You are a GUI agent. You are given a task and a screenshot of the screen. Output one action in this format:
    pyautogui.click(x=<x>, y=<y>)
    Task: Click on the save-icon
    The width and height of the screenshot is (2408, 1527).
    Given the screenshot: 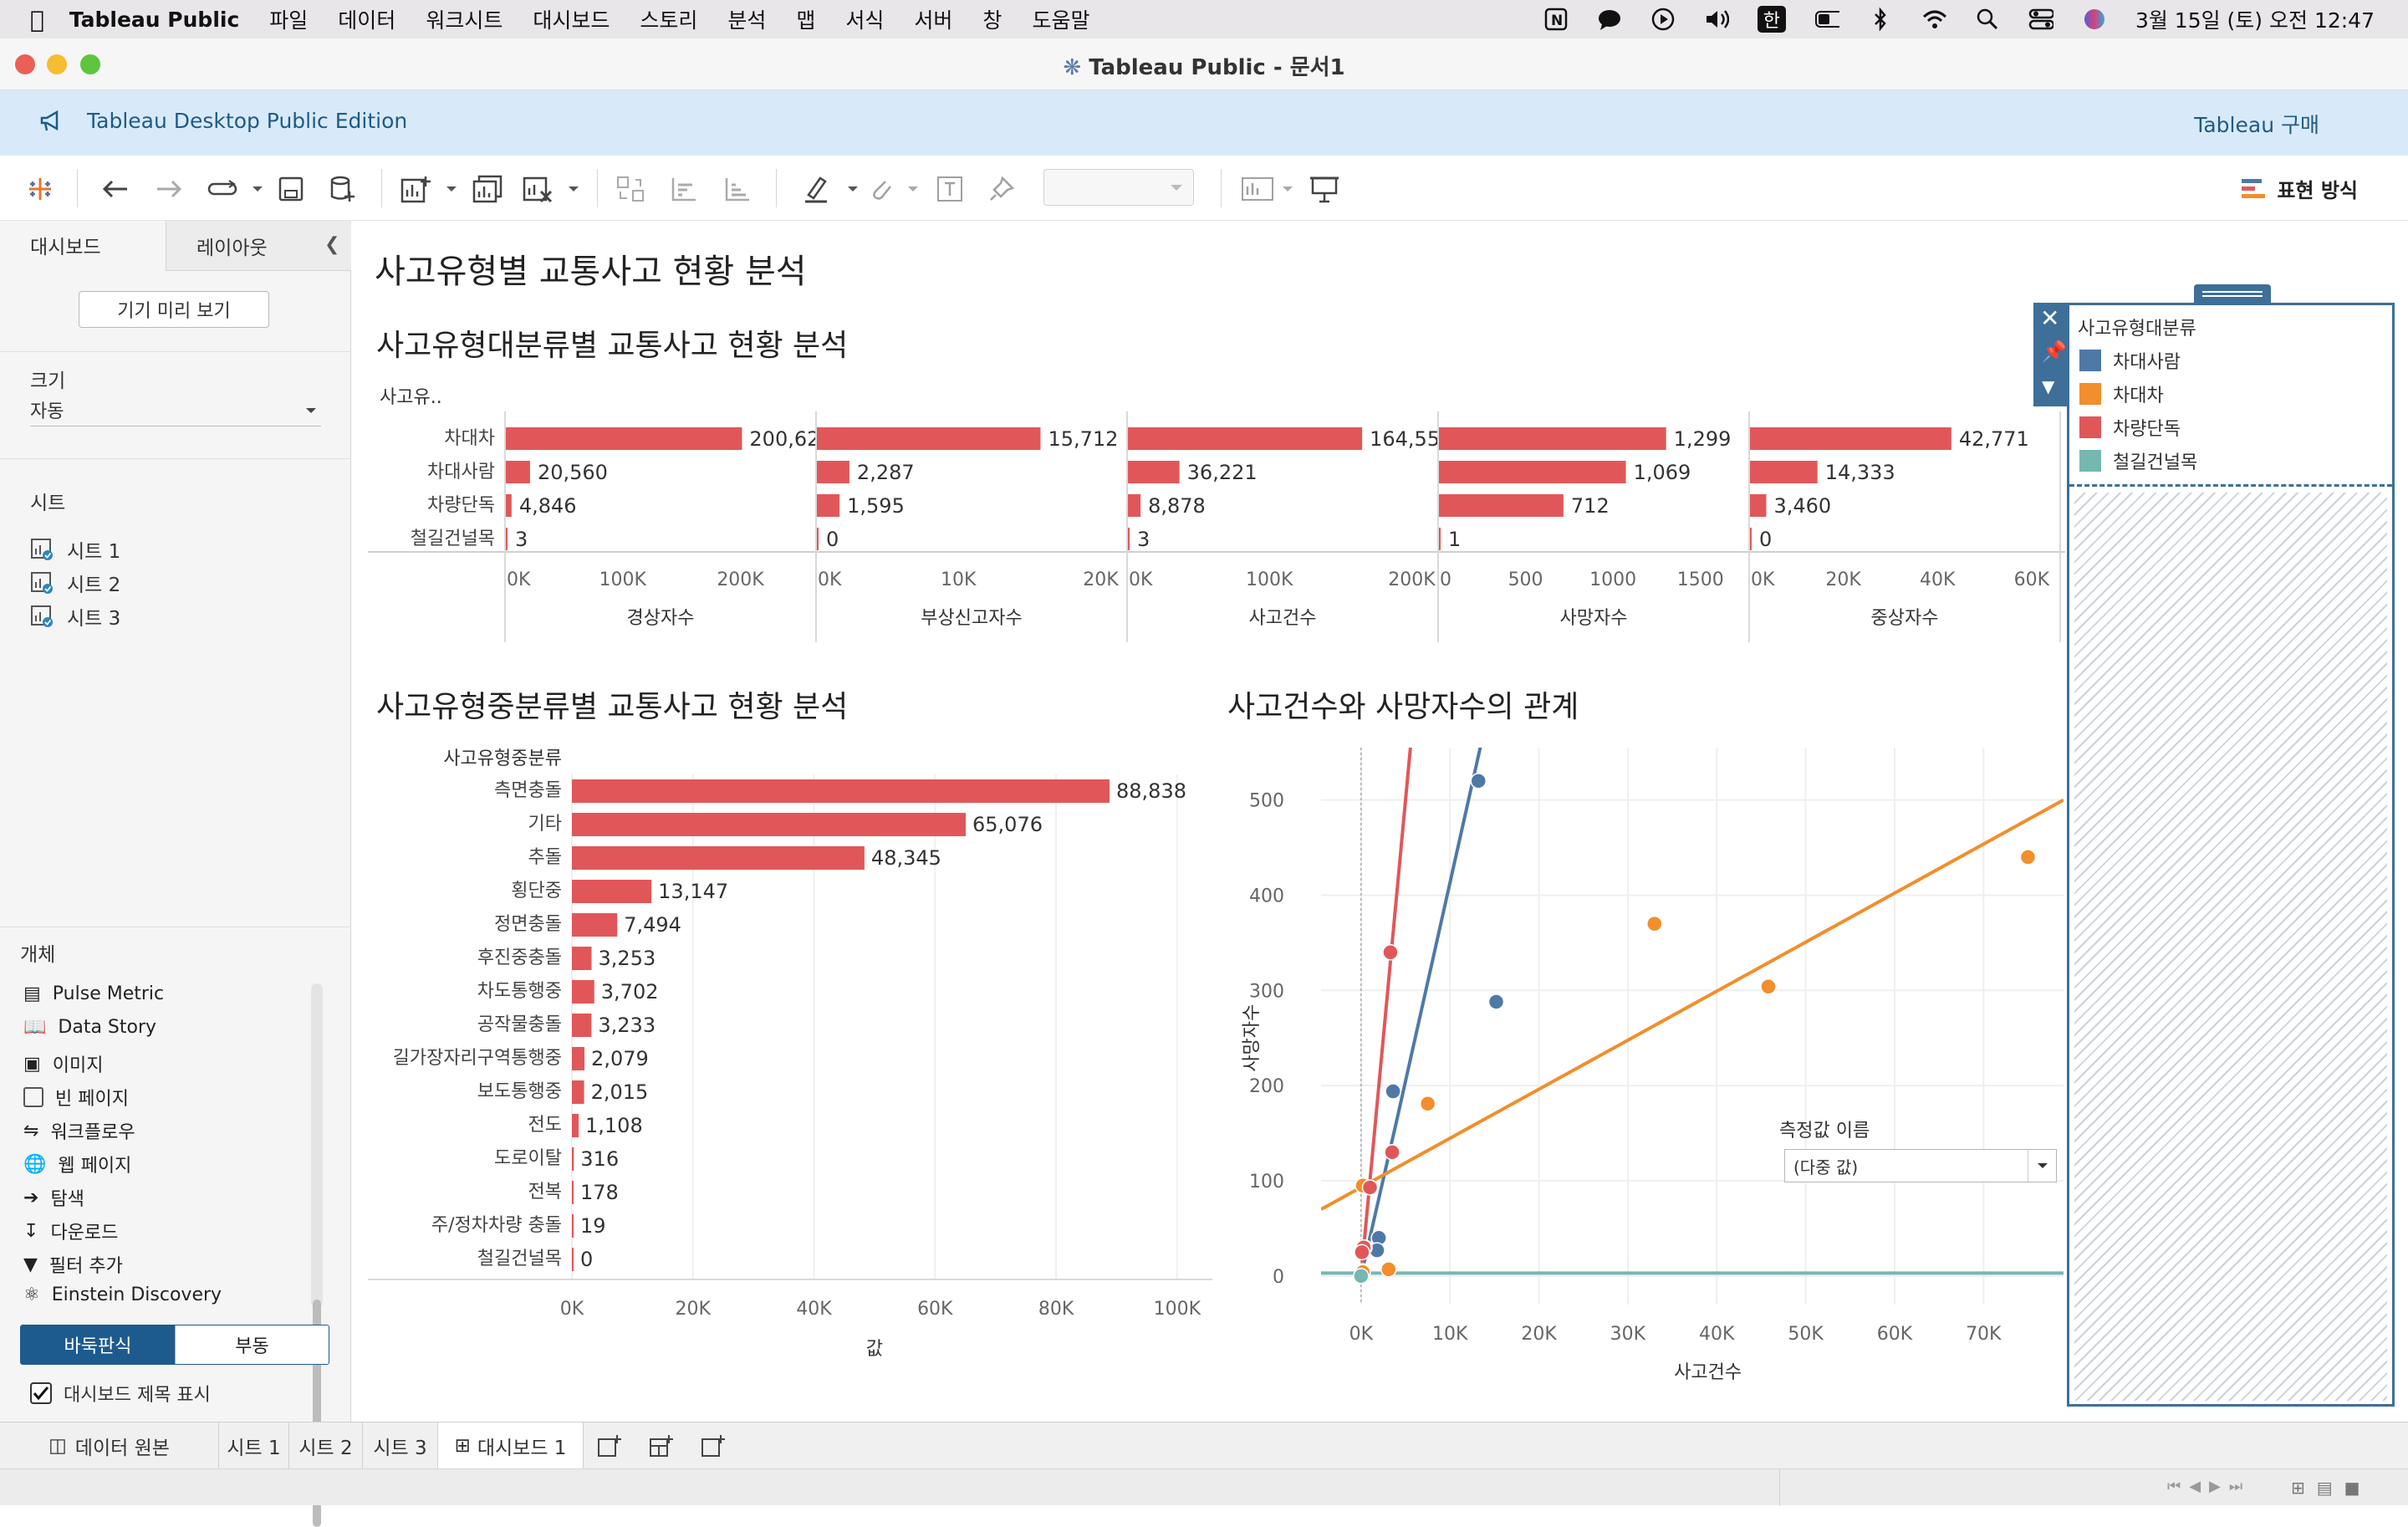 What is the action you would take?
    pyautogui.click(x=291, y=189)
    